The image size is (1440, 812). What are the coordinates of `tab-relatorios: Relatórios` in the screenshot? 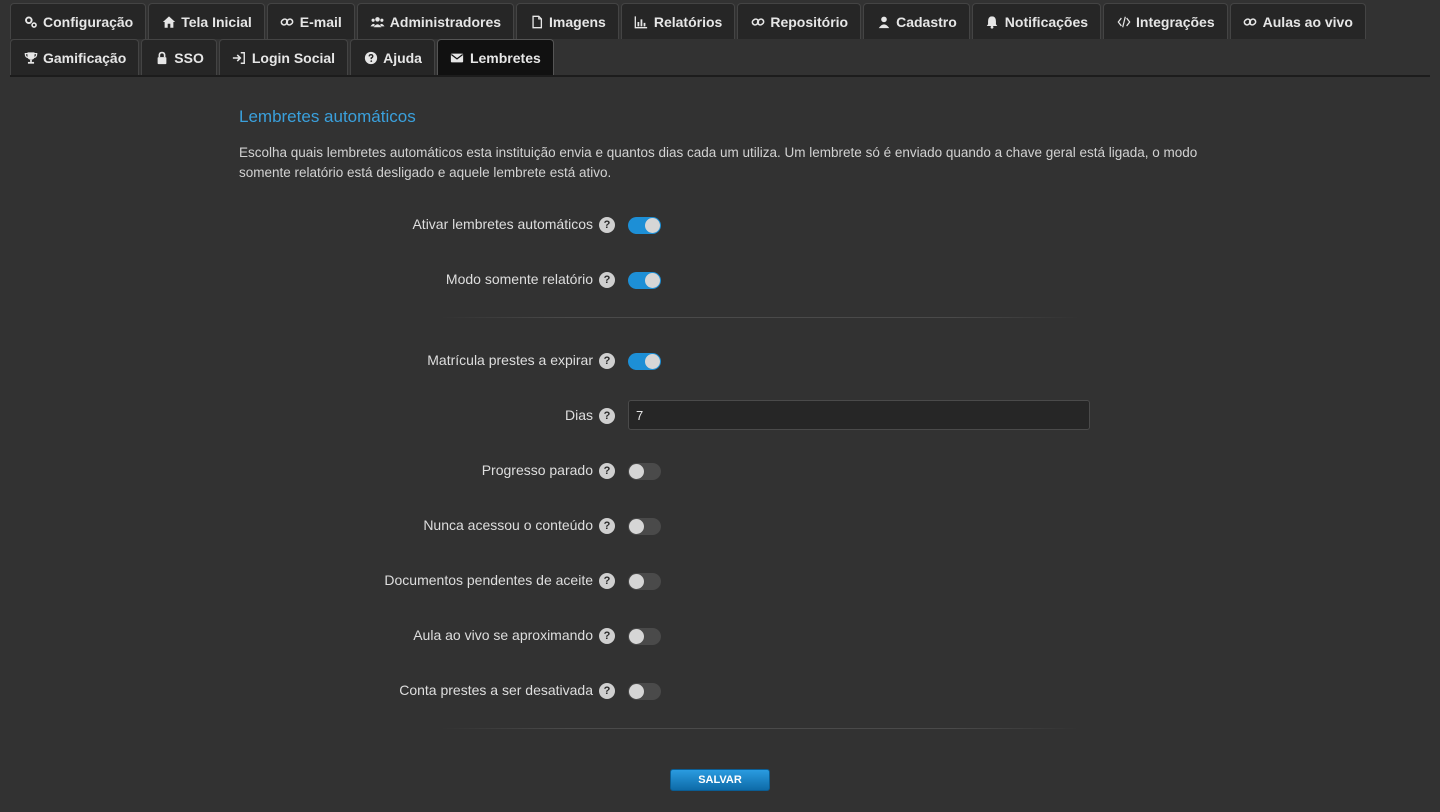 It's located at (678, 21).